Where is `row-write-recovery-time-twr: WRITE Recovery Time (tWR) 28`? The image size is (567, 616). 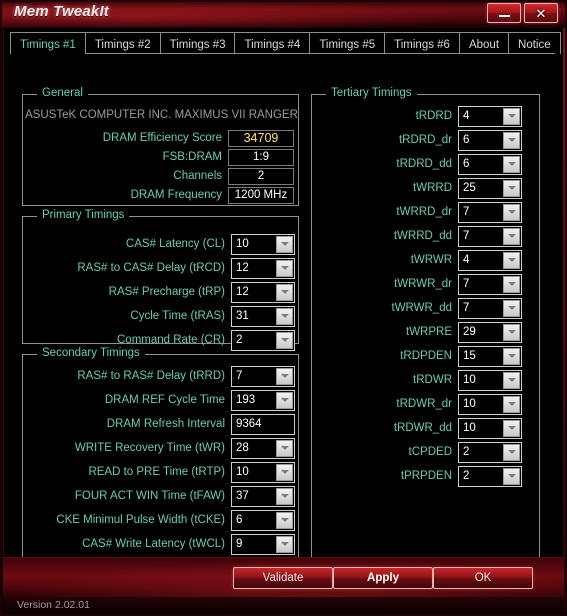
row-write-recovery-time-twr: WRITE Recovery Time (tWR) 28 is located at coordinates (163, 448).